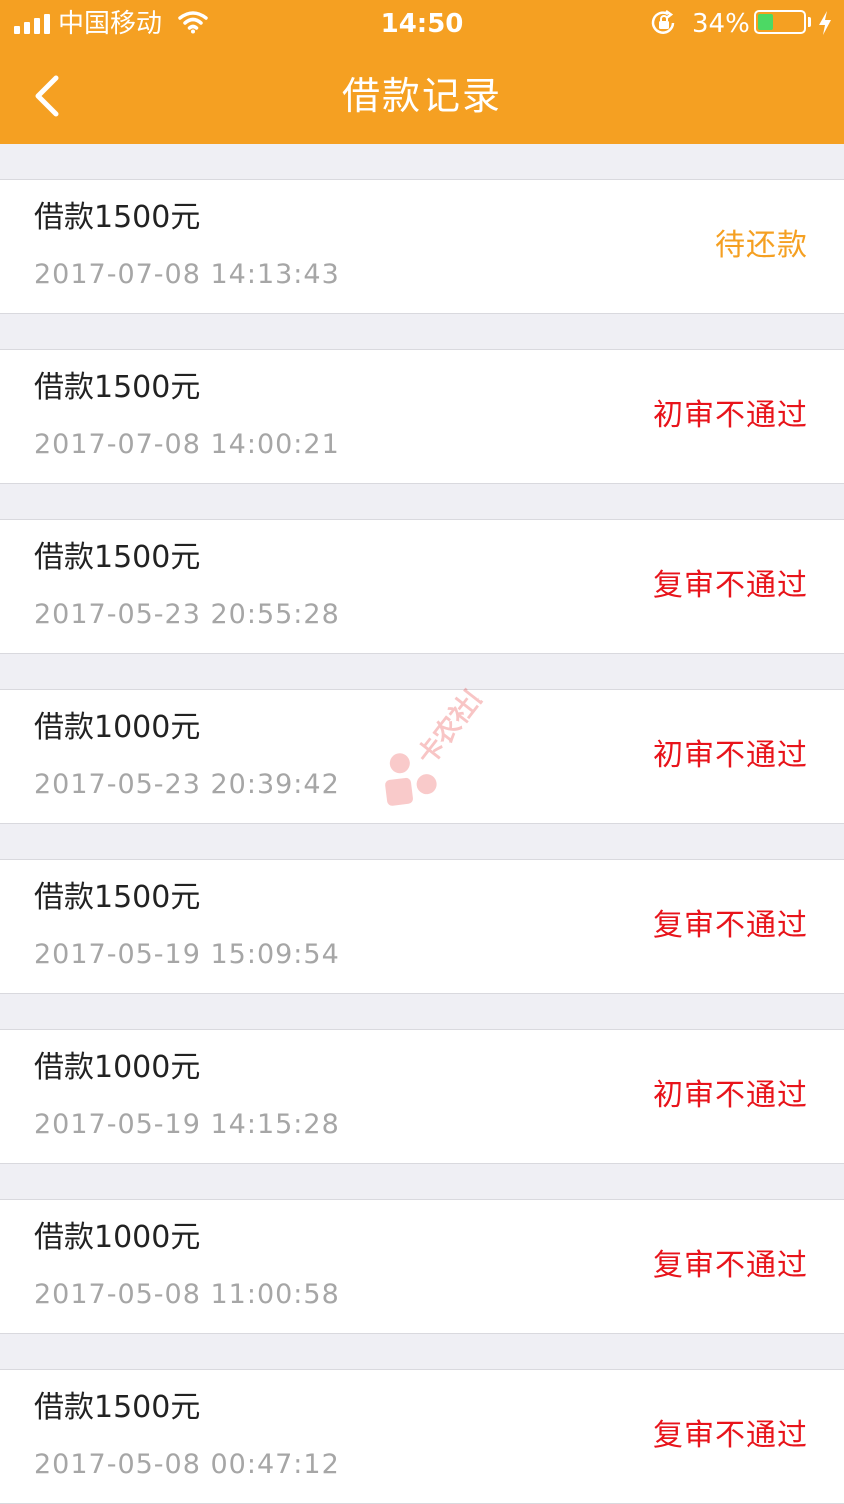 This screenshot has width=844, height=1504. What do you see at coordinates (187, 1294) in the screenshot?
I see `loan-timestamp: 2017-05-08 11:00:58` at bounding box center [187, 1294].